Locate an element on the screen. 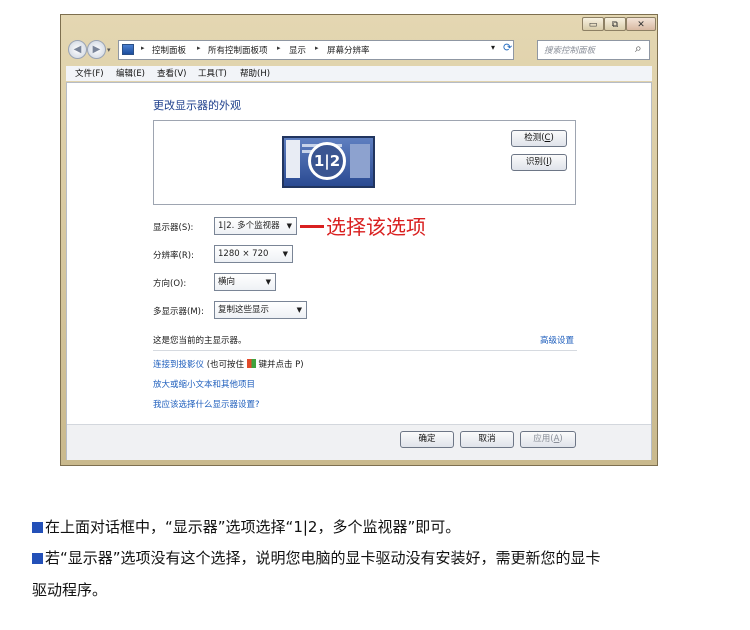  menu-help: 帮助(H) is located at coordinates (255, 73).